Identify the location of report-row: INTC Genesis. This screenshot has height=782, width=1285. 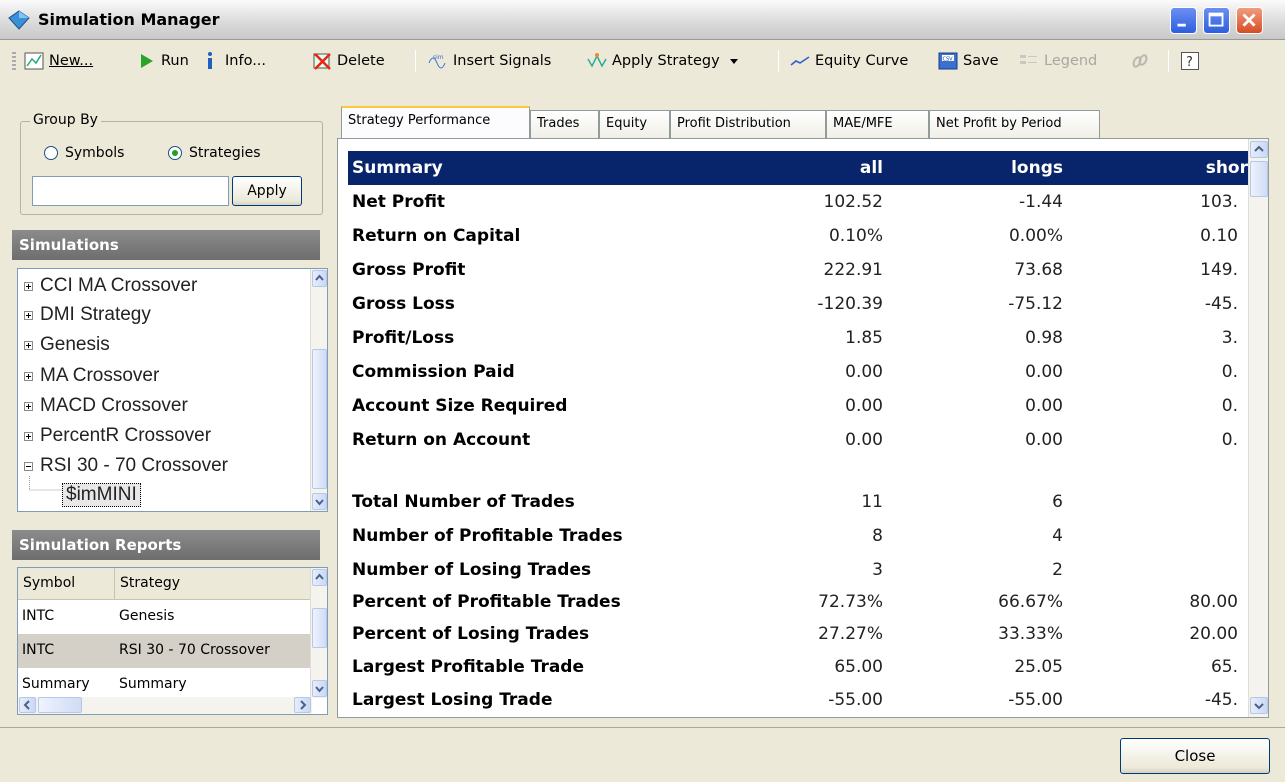
(165, 617).